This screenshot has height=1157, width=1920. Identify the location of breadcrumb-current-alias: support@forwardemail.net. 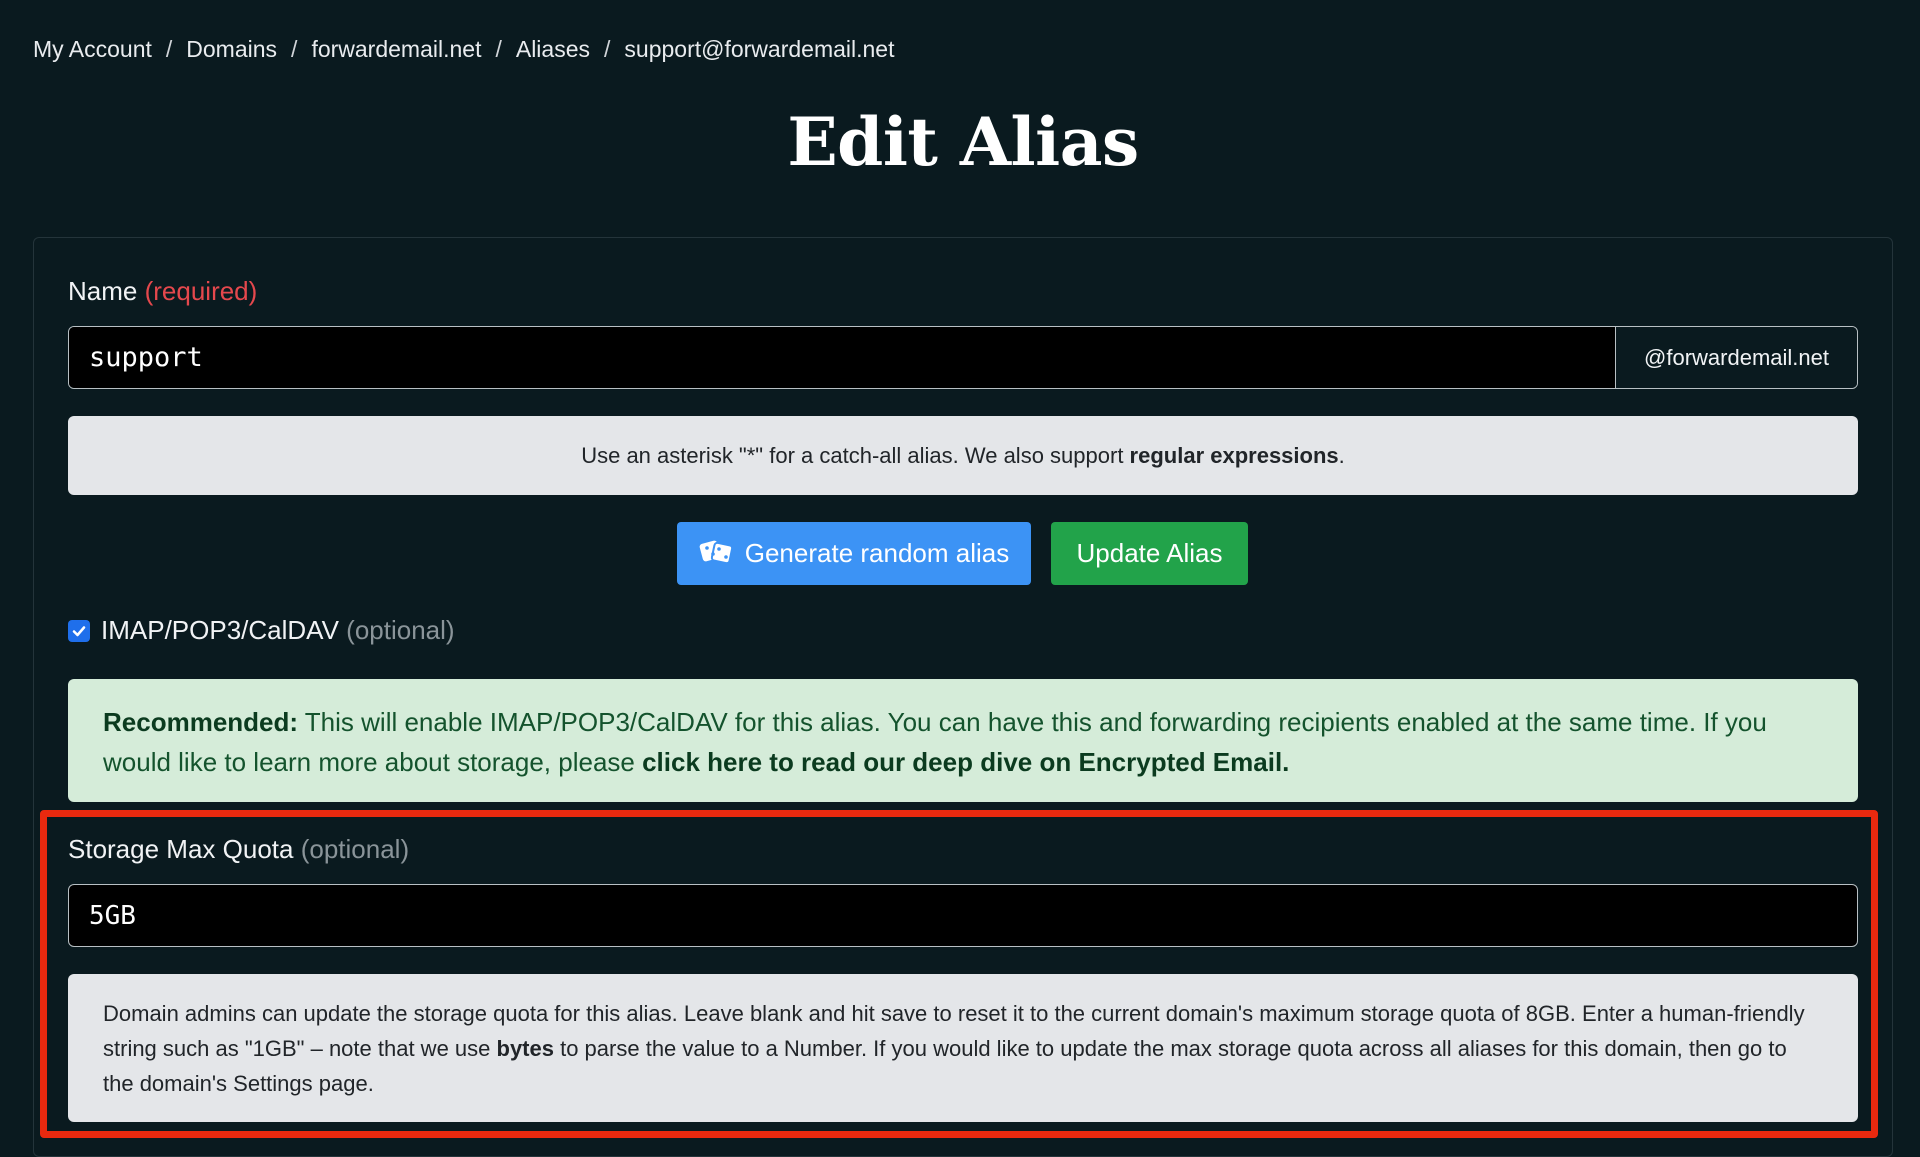
(759, 49).